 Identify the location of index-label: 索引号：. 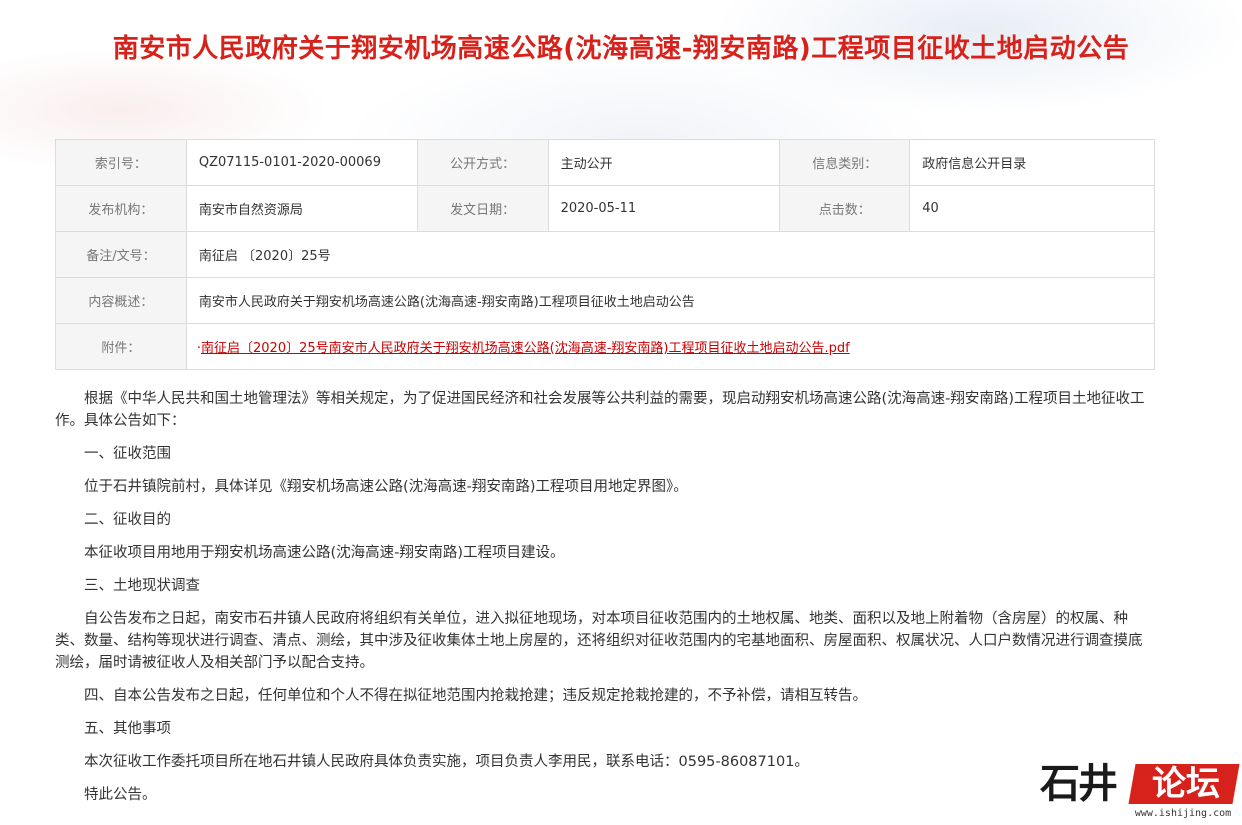
(121, 162).